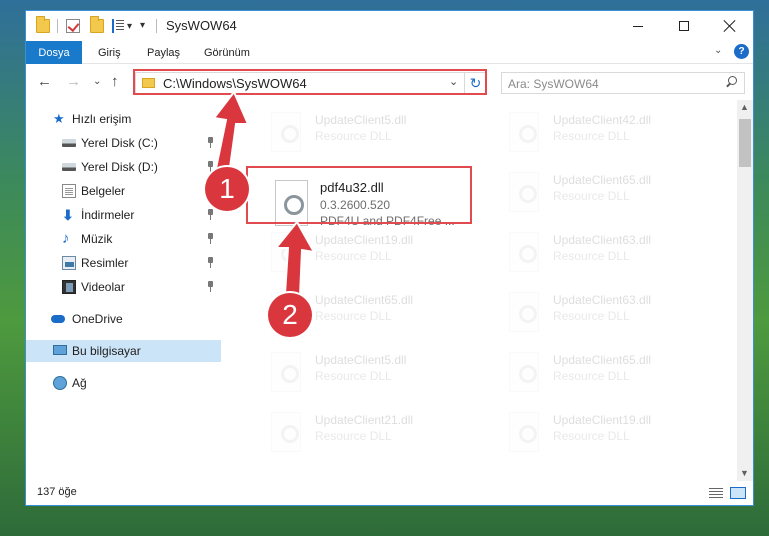 This screenshot has width=769, height=536. I want to click on step-2-badge: 2, so click(290, 315).